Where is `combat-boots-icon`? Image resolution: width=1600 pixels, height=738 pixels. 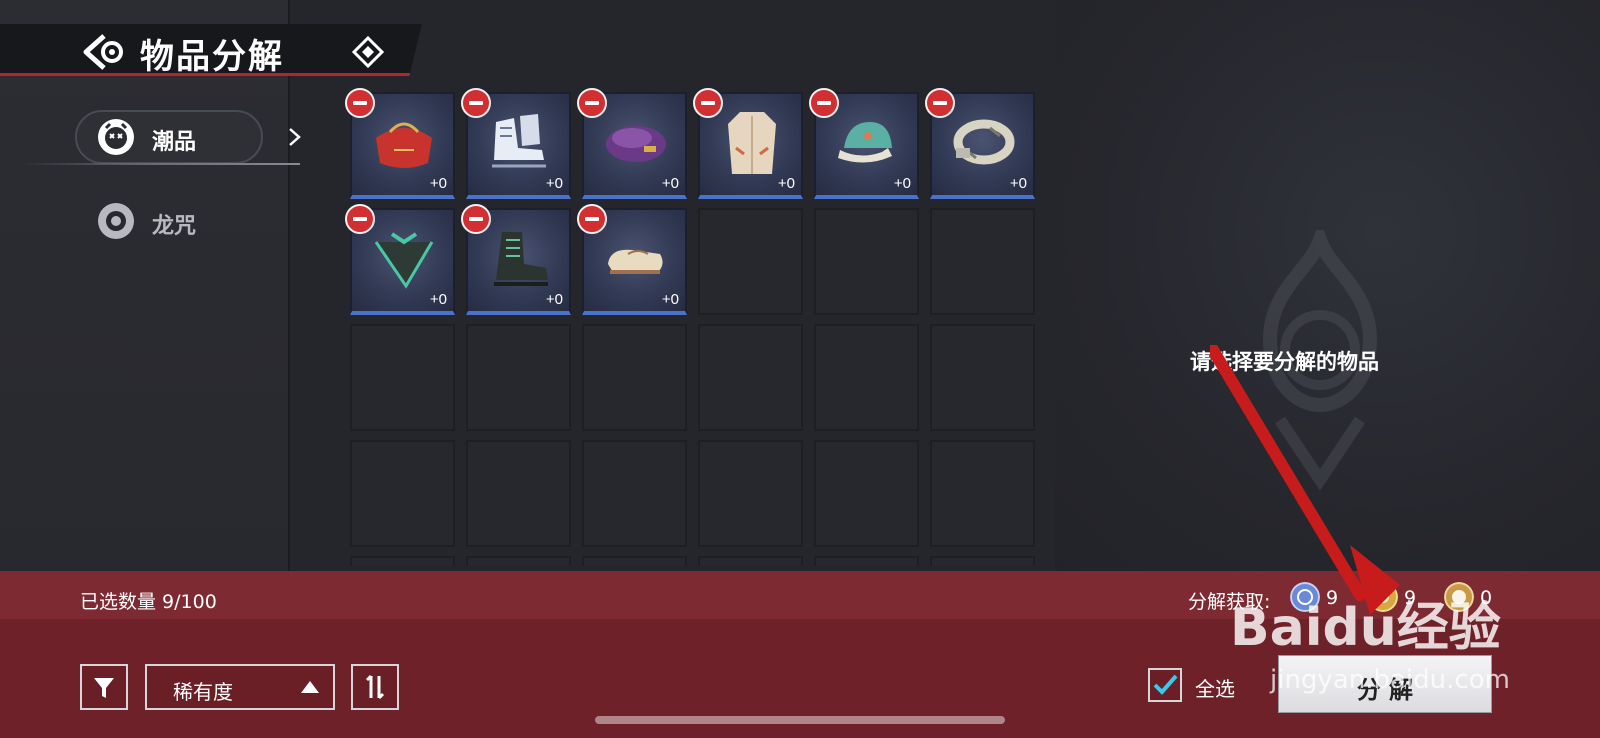 combat-boots-icon is located at coordinates (521, 259).